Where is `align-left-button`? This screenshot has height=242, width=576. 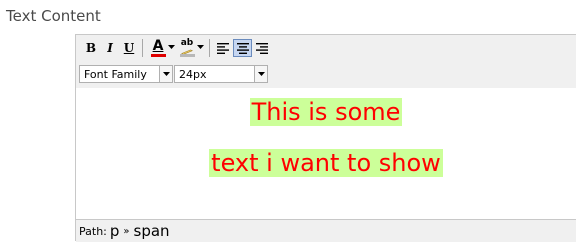
align-left-button is located at coordinates (223, 48).